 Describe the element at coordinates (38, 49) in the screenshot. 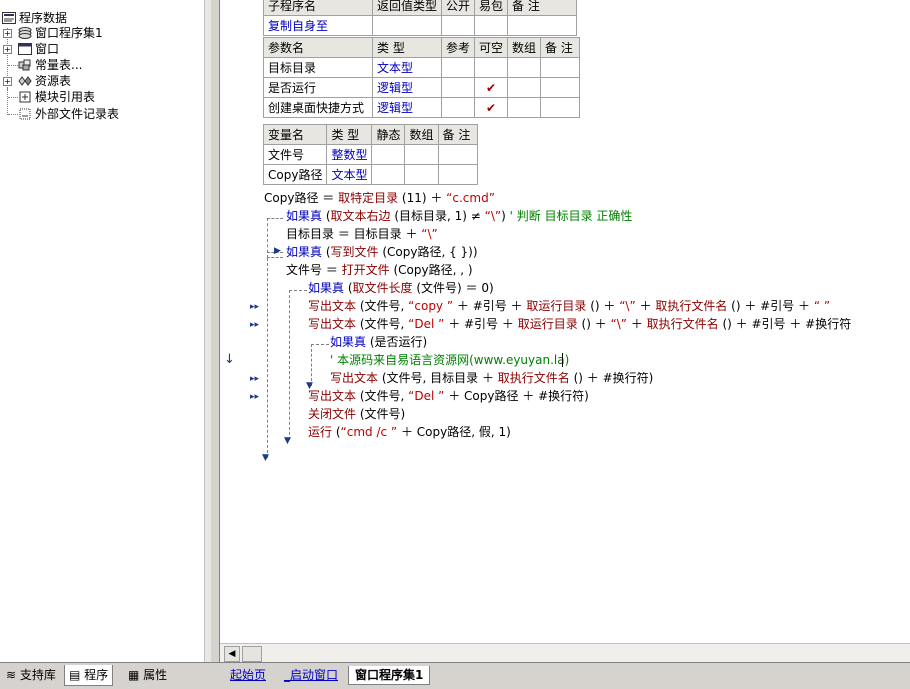

I see `tree-item-window: 窗口` at that location.